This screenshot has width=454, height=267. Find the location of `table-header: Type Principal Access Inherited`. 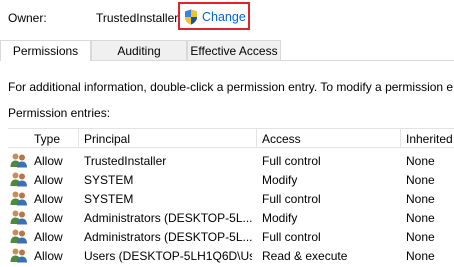

table-header: Type Principal Access Inherited is located at coordinates (231, 138).